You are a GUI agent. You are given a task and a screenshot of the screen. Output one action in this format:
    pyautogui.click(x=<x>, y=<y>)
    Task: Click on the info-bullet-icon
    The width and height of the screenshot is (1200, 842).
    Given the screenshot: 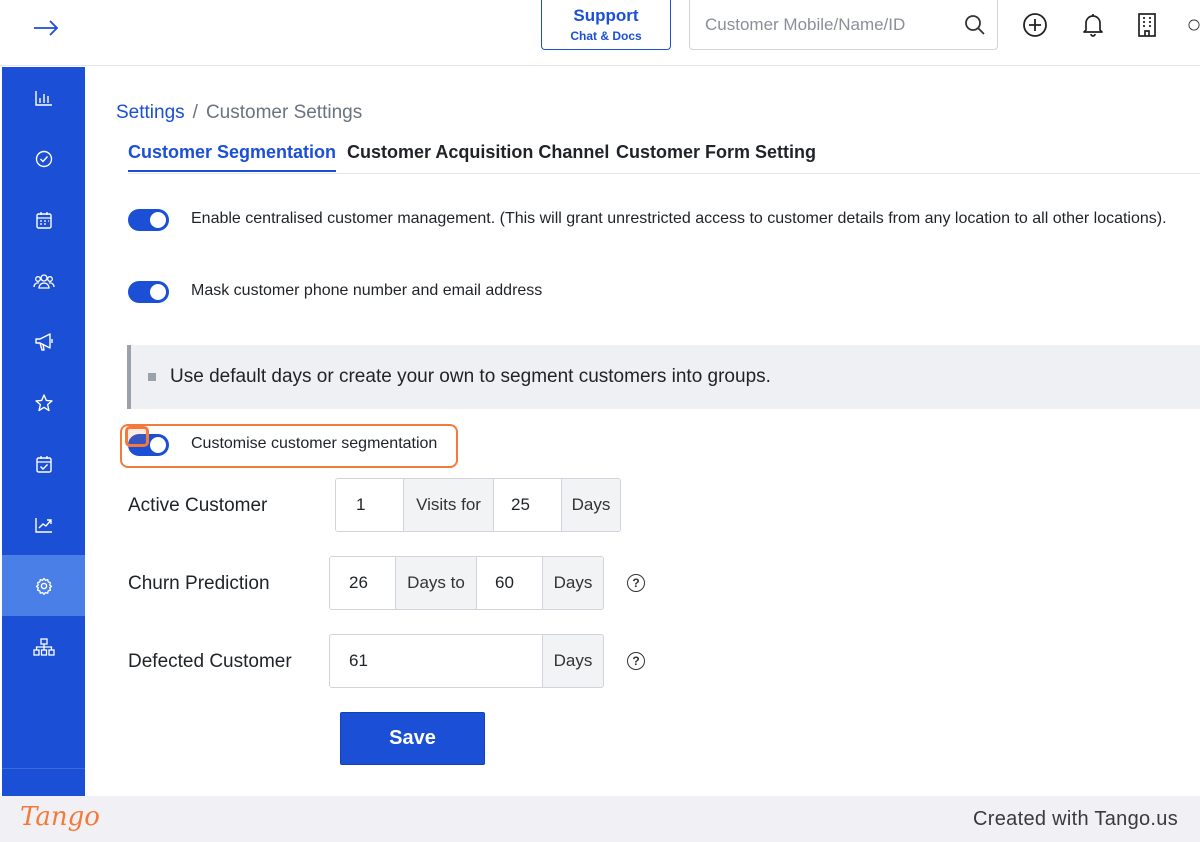 What is the action you would take?
    pyautogui.click(x=152, y=377)
    